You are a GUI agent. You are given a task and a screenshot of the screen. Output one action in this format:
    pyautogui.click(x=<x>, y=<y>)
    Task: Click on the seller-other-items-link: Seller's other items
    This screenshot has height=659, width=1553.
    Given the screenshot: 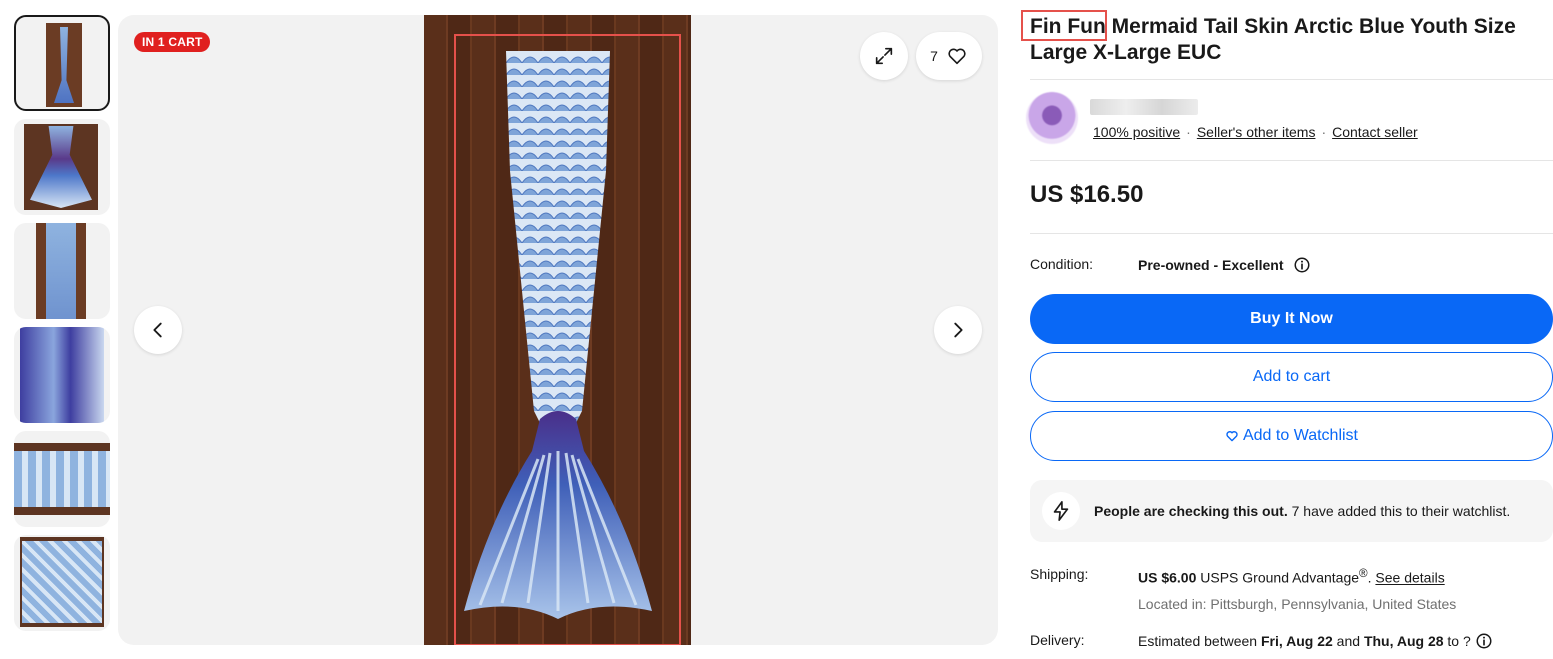 What is the action you would take?
    pyautogui.click(x=1256, y=132)
    